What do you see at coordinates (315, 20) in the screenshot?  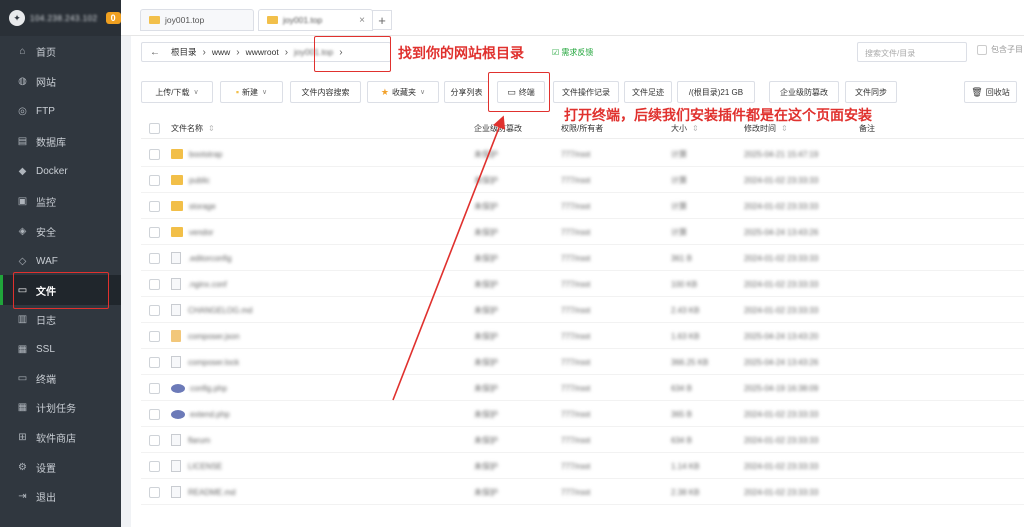 I see `tab-joy001-active: joy001.top ×` at bounding box center [315, 20].